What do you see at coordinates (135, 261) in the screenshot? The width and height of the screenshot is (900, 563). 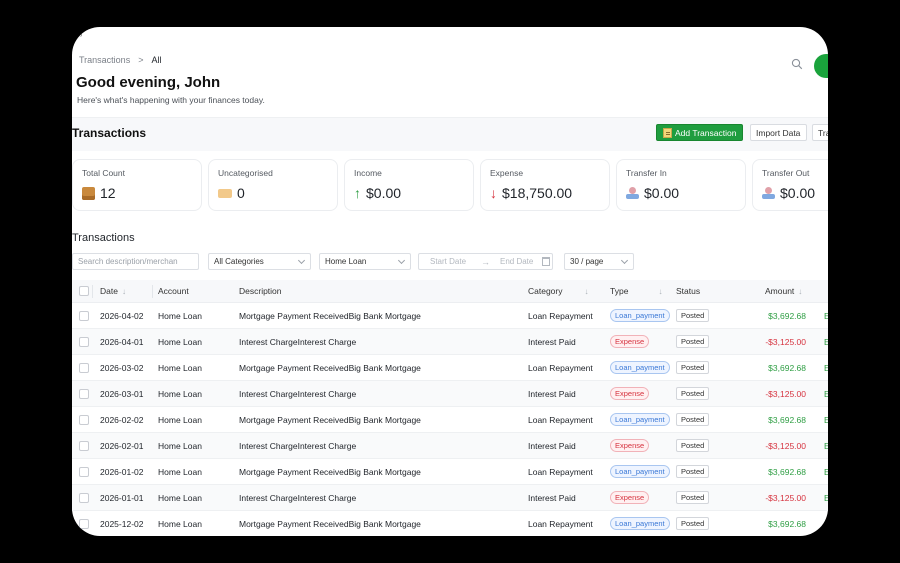 I see `search-input: Search description/merchan` at bounding box center [135, 261].